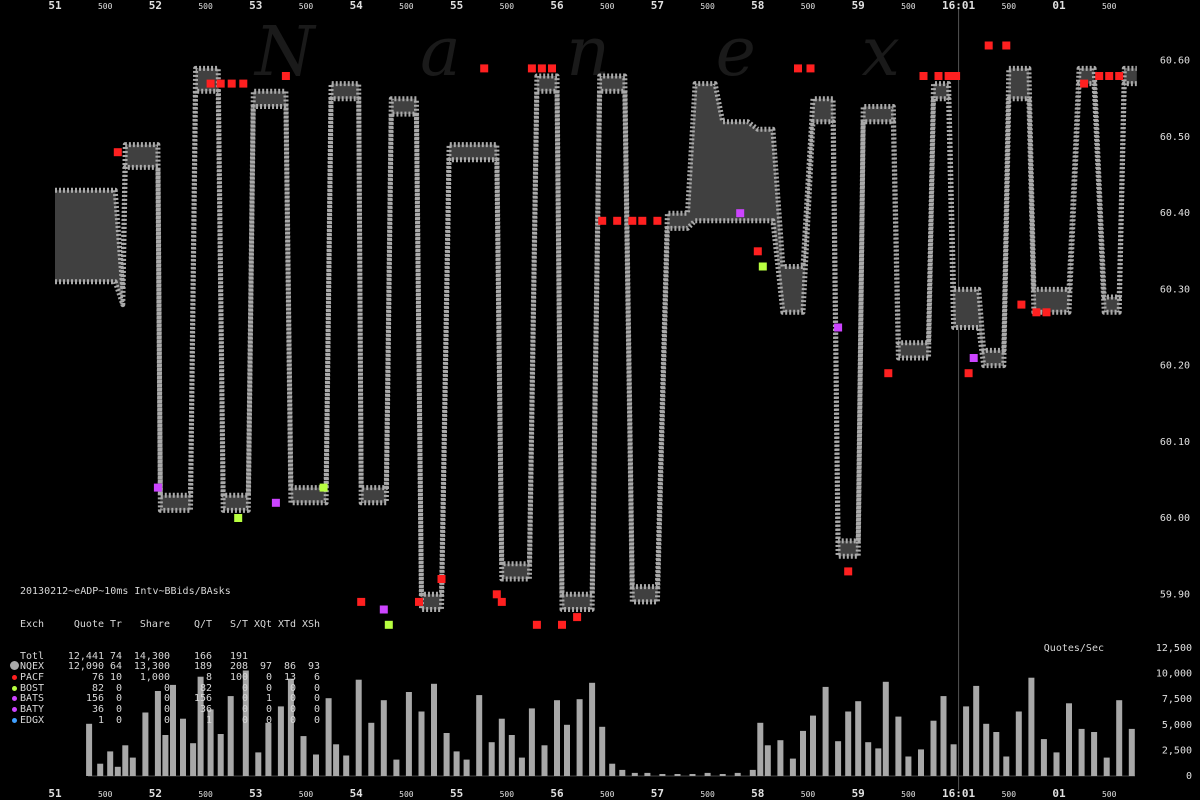  What do you see at coordinates (1175, 289) in the screenshot?
I see `price-tick-label: 60.30` at bounding box center [1175, 289].